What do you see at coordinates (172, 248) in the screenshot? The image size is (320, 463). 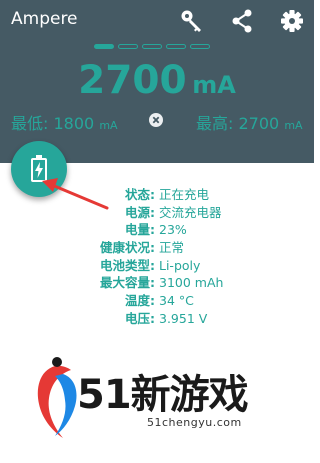 I see `info-value: 正常` at bounding box center [172, 248].